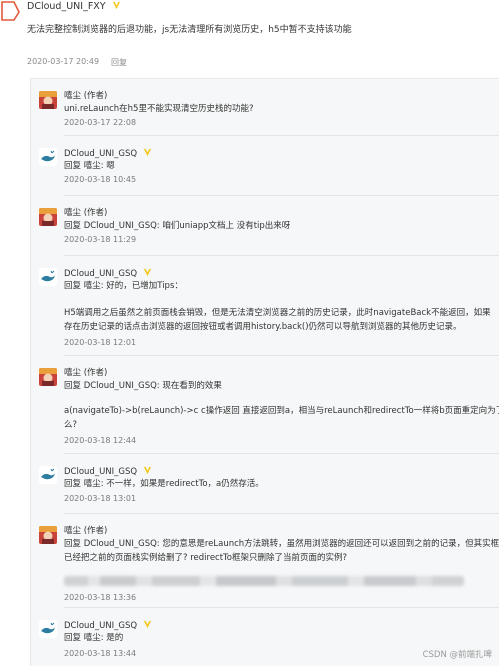 Image resolution: width=499 pixels, height=666 pixels. Describe the element at coordinates (100, 179) in the screenshot. I see `reply-time: 2020-03-18 10:45` at that location.